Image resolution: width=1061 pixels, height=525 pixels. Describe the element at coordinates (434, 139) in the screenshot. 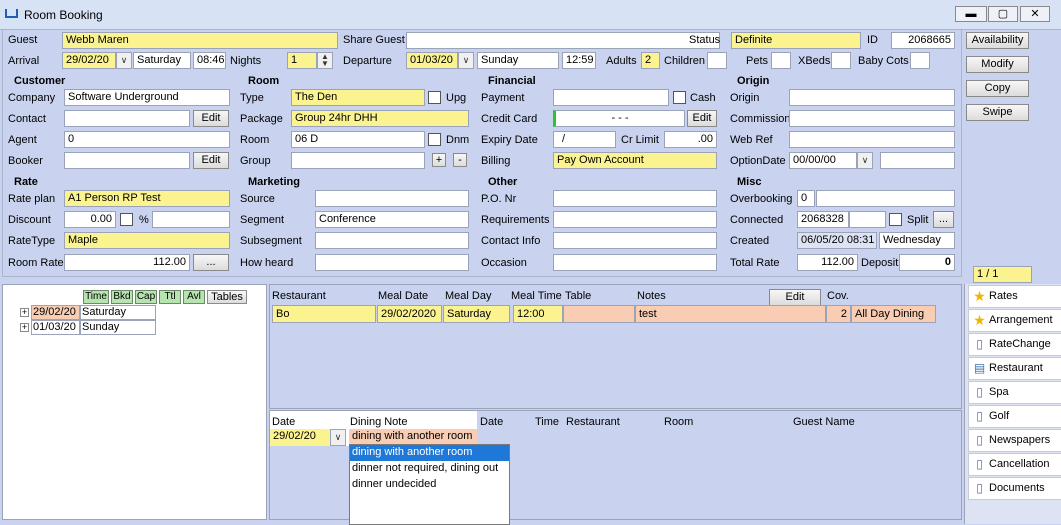

I see `dnm-checkbox` at that location.